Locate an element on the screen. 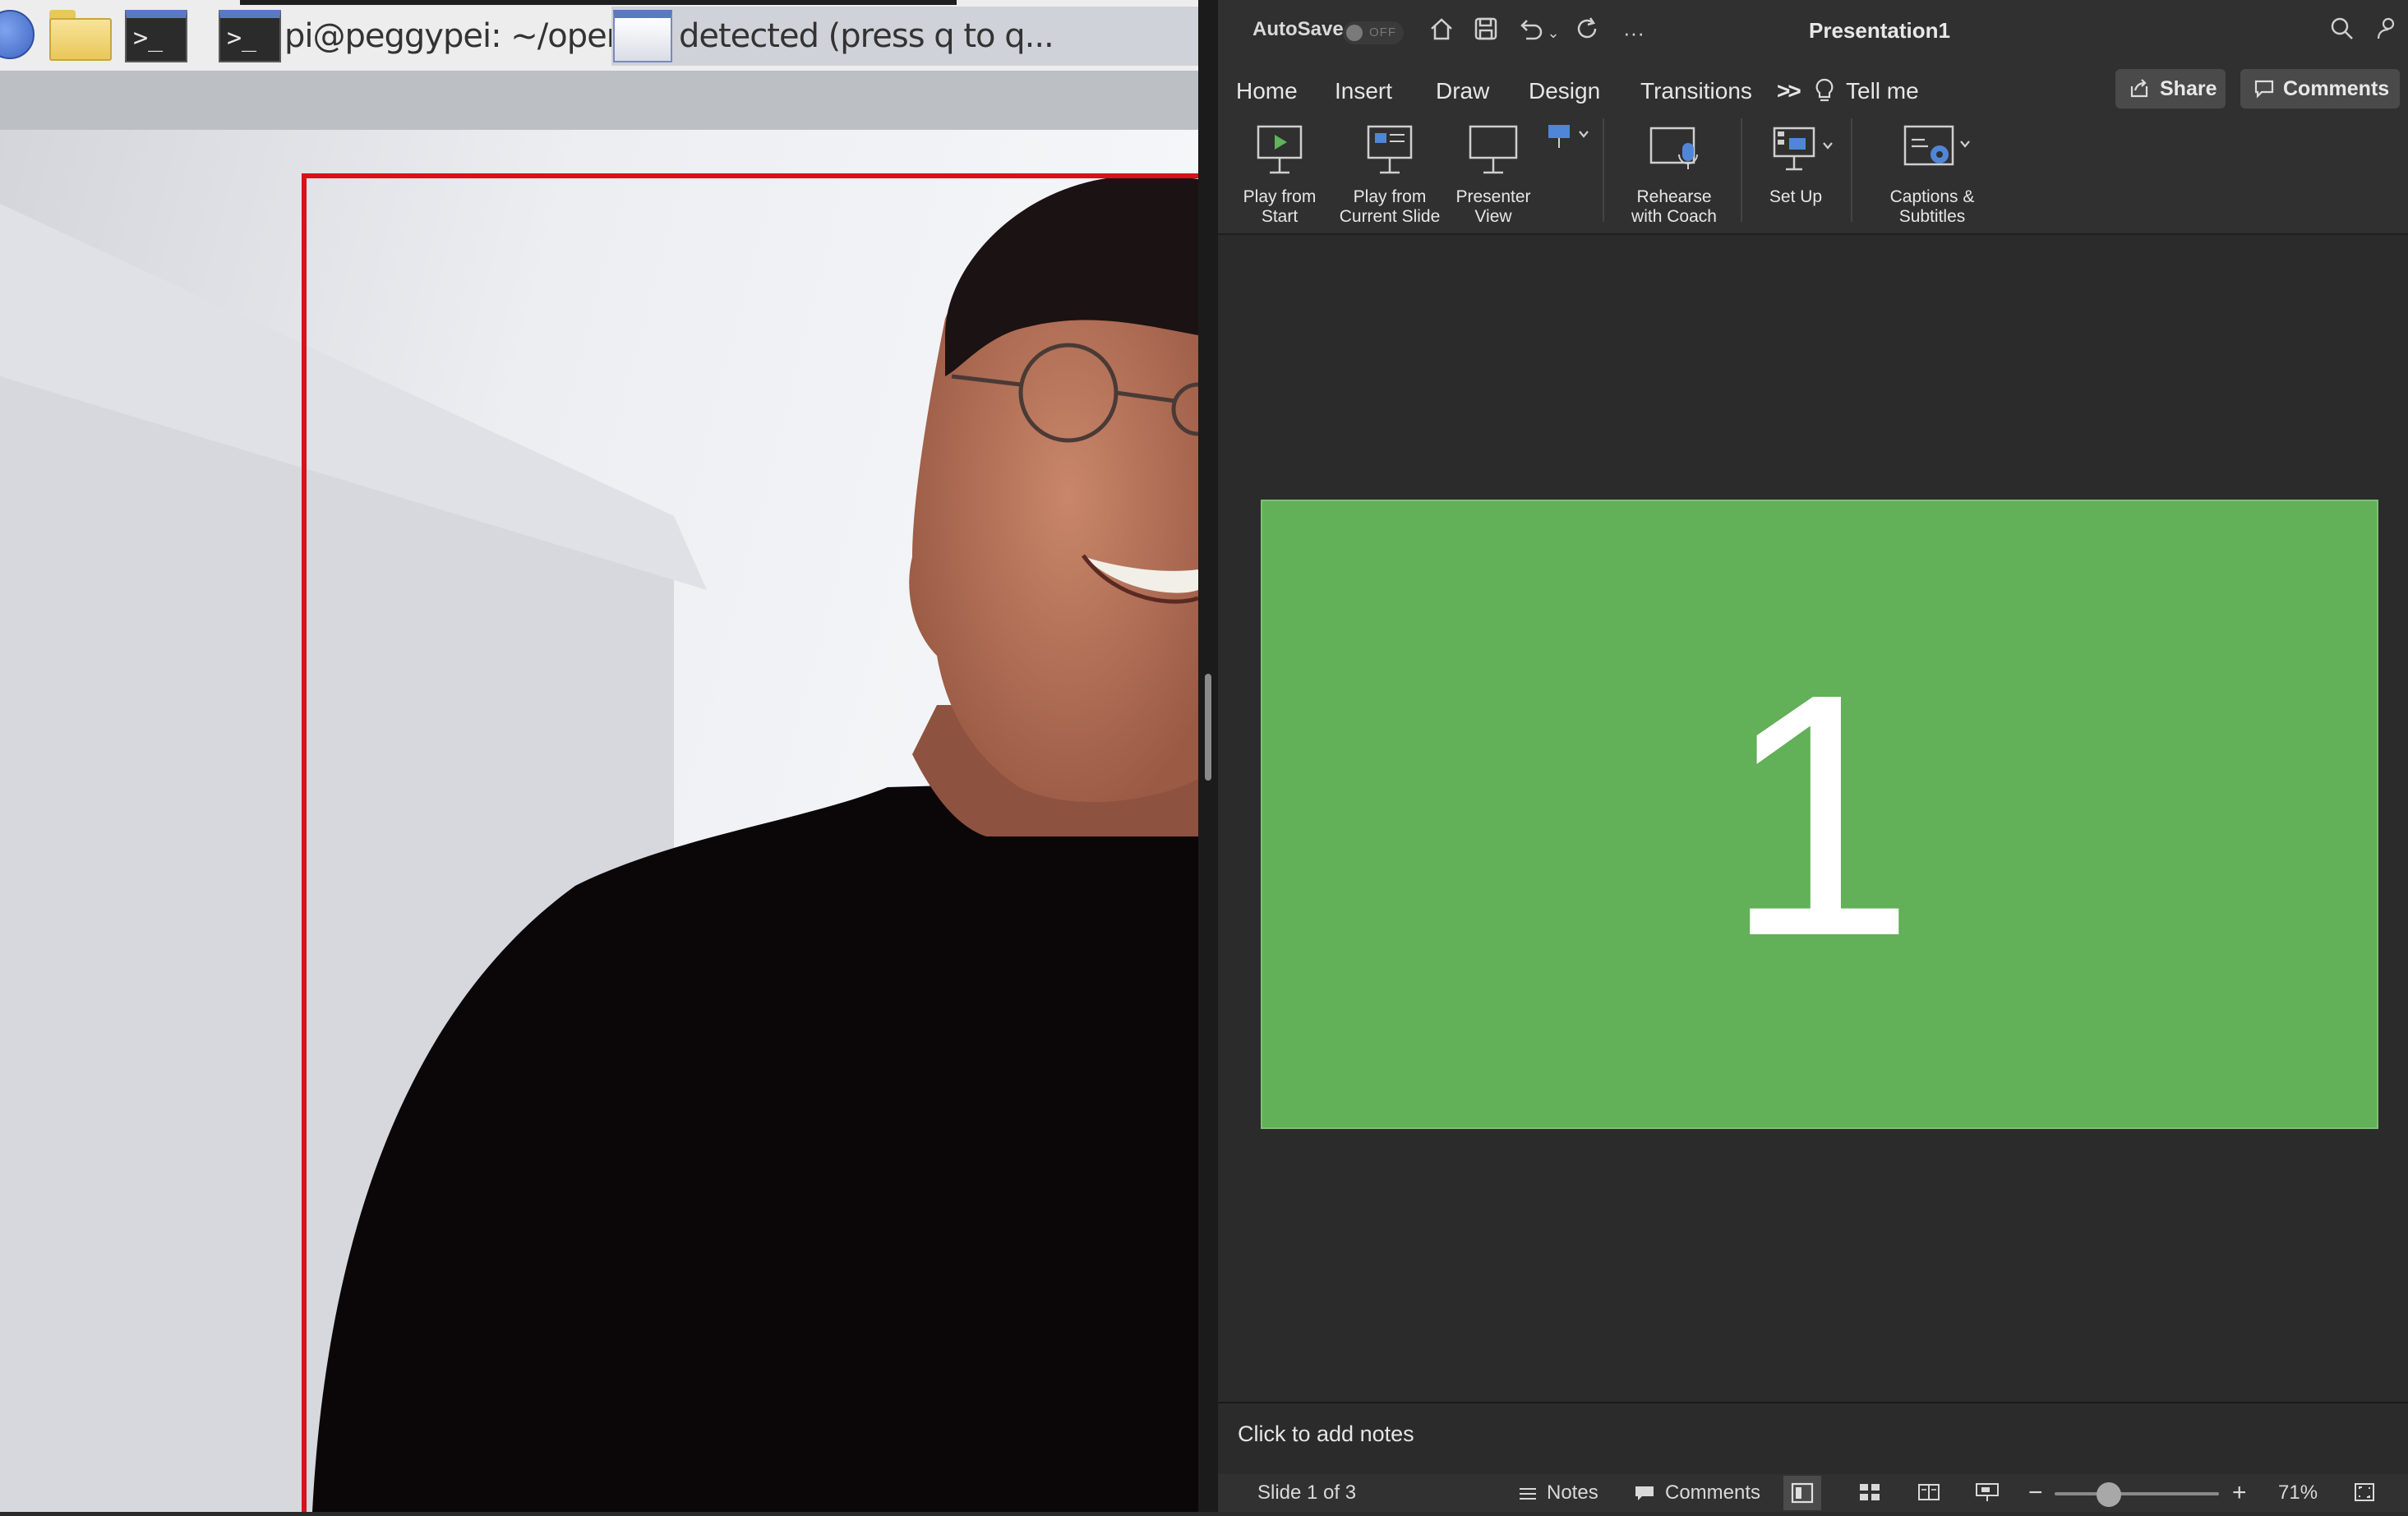 The height and width of the screenshot is (1516, 2408). lightbulb-icon is located at coordinates (1824, 95).